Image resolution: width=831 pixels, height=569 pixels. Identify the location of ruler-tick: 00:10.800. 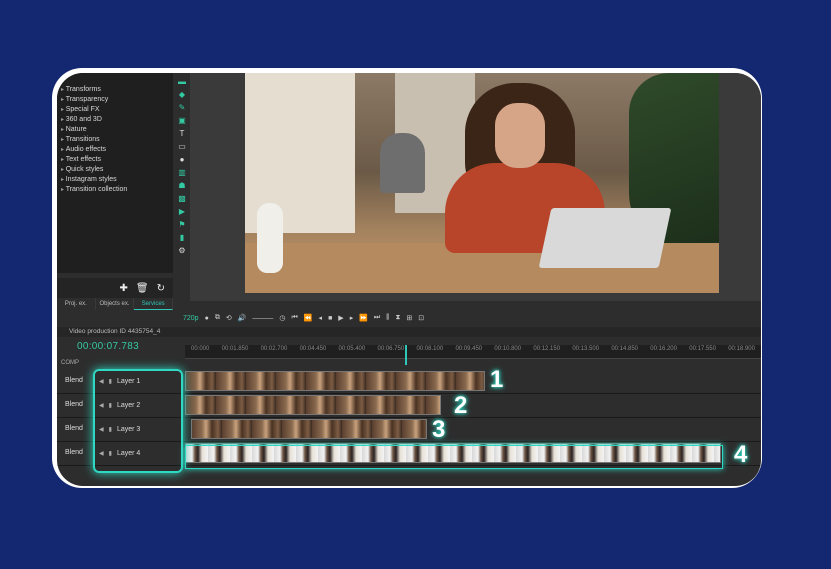
(508, 349).